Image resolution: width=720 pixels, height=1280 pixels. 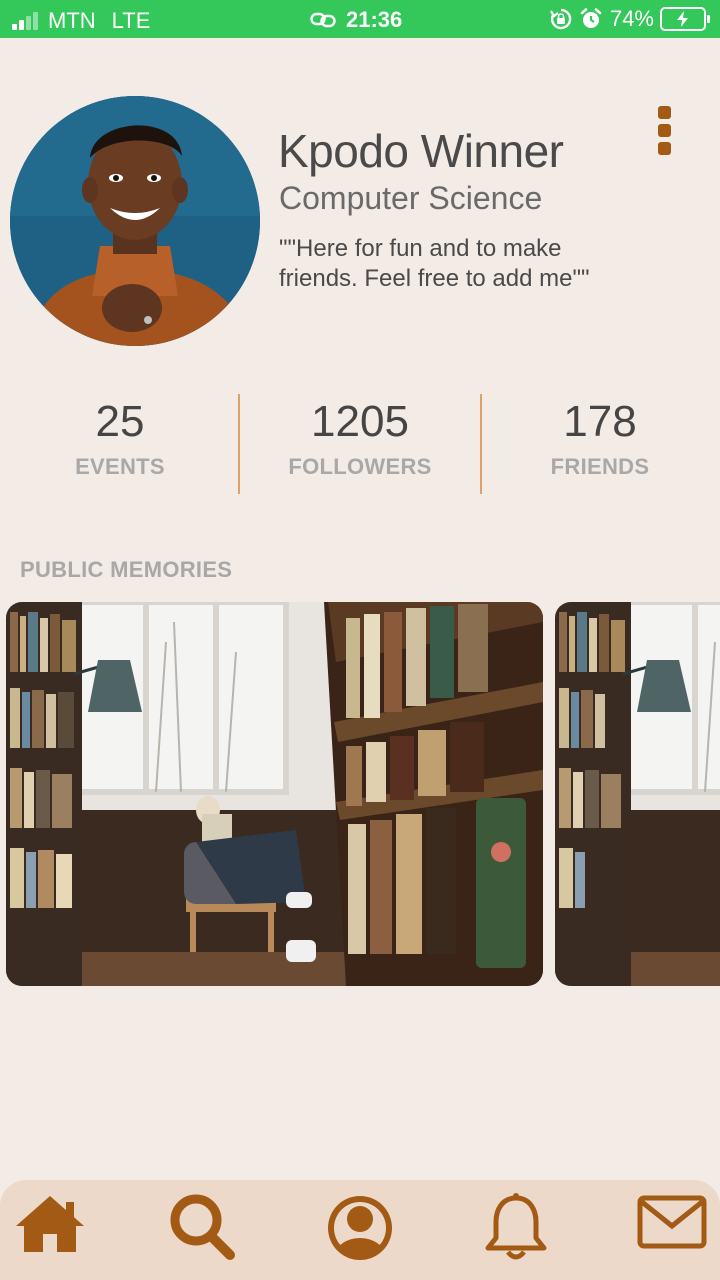 What do you see at coordinates (131, 20) in the screenshot?
I see `network-type: LTE` at bounding box center [131, 20].